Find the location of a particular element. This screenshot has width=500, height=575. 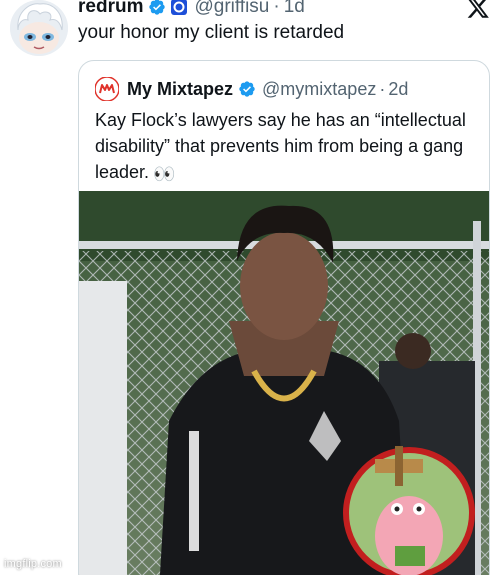

quoted-header: My Mixtapez @mymixtapez · 2d is located at coordinates (251, 89).